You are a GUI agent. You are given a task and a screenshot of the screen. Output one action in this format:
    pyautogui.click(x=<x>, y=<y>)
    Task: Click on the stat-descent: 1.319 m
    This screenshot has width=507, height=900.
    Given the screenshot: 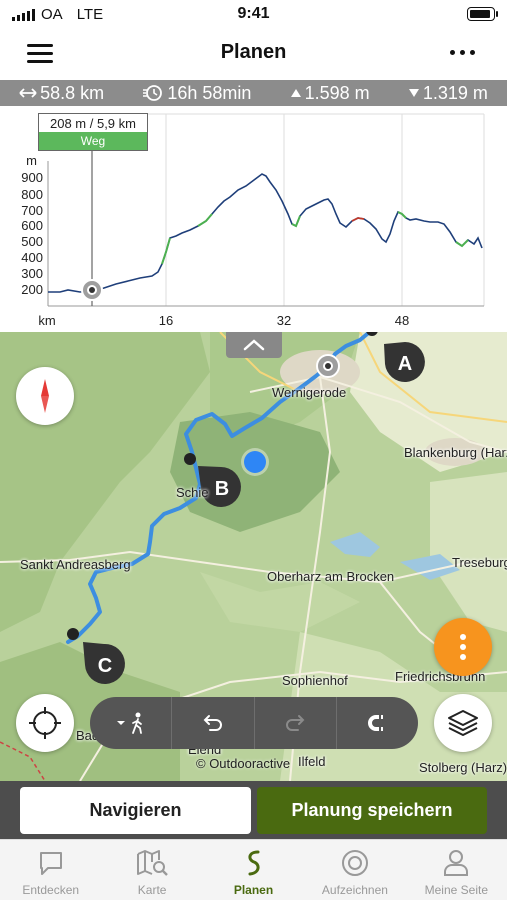 What is the action you would take?
    pyautogui.click(x=448, y=93)
    